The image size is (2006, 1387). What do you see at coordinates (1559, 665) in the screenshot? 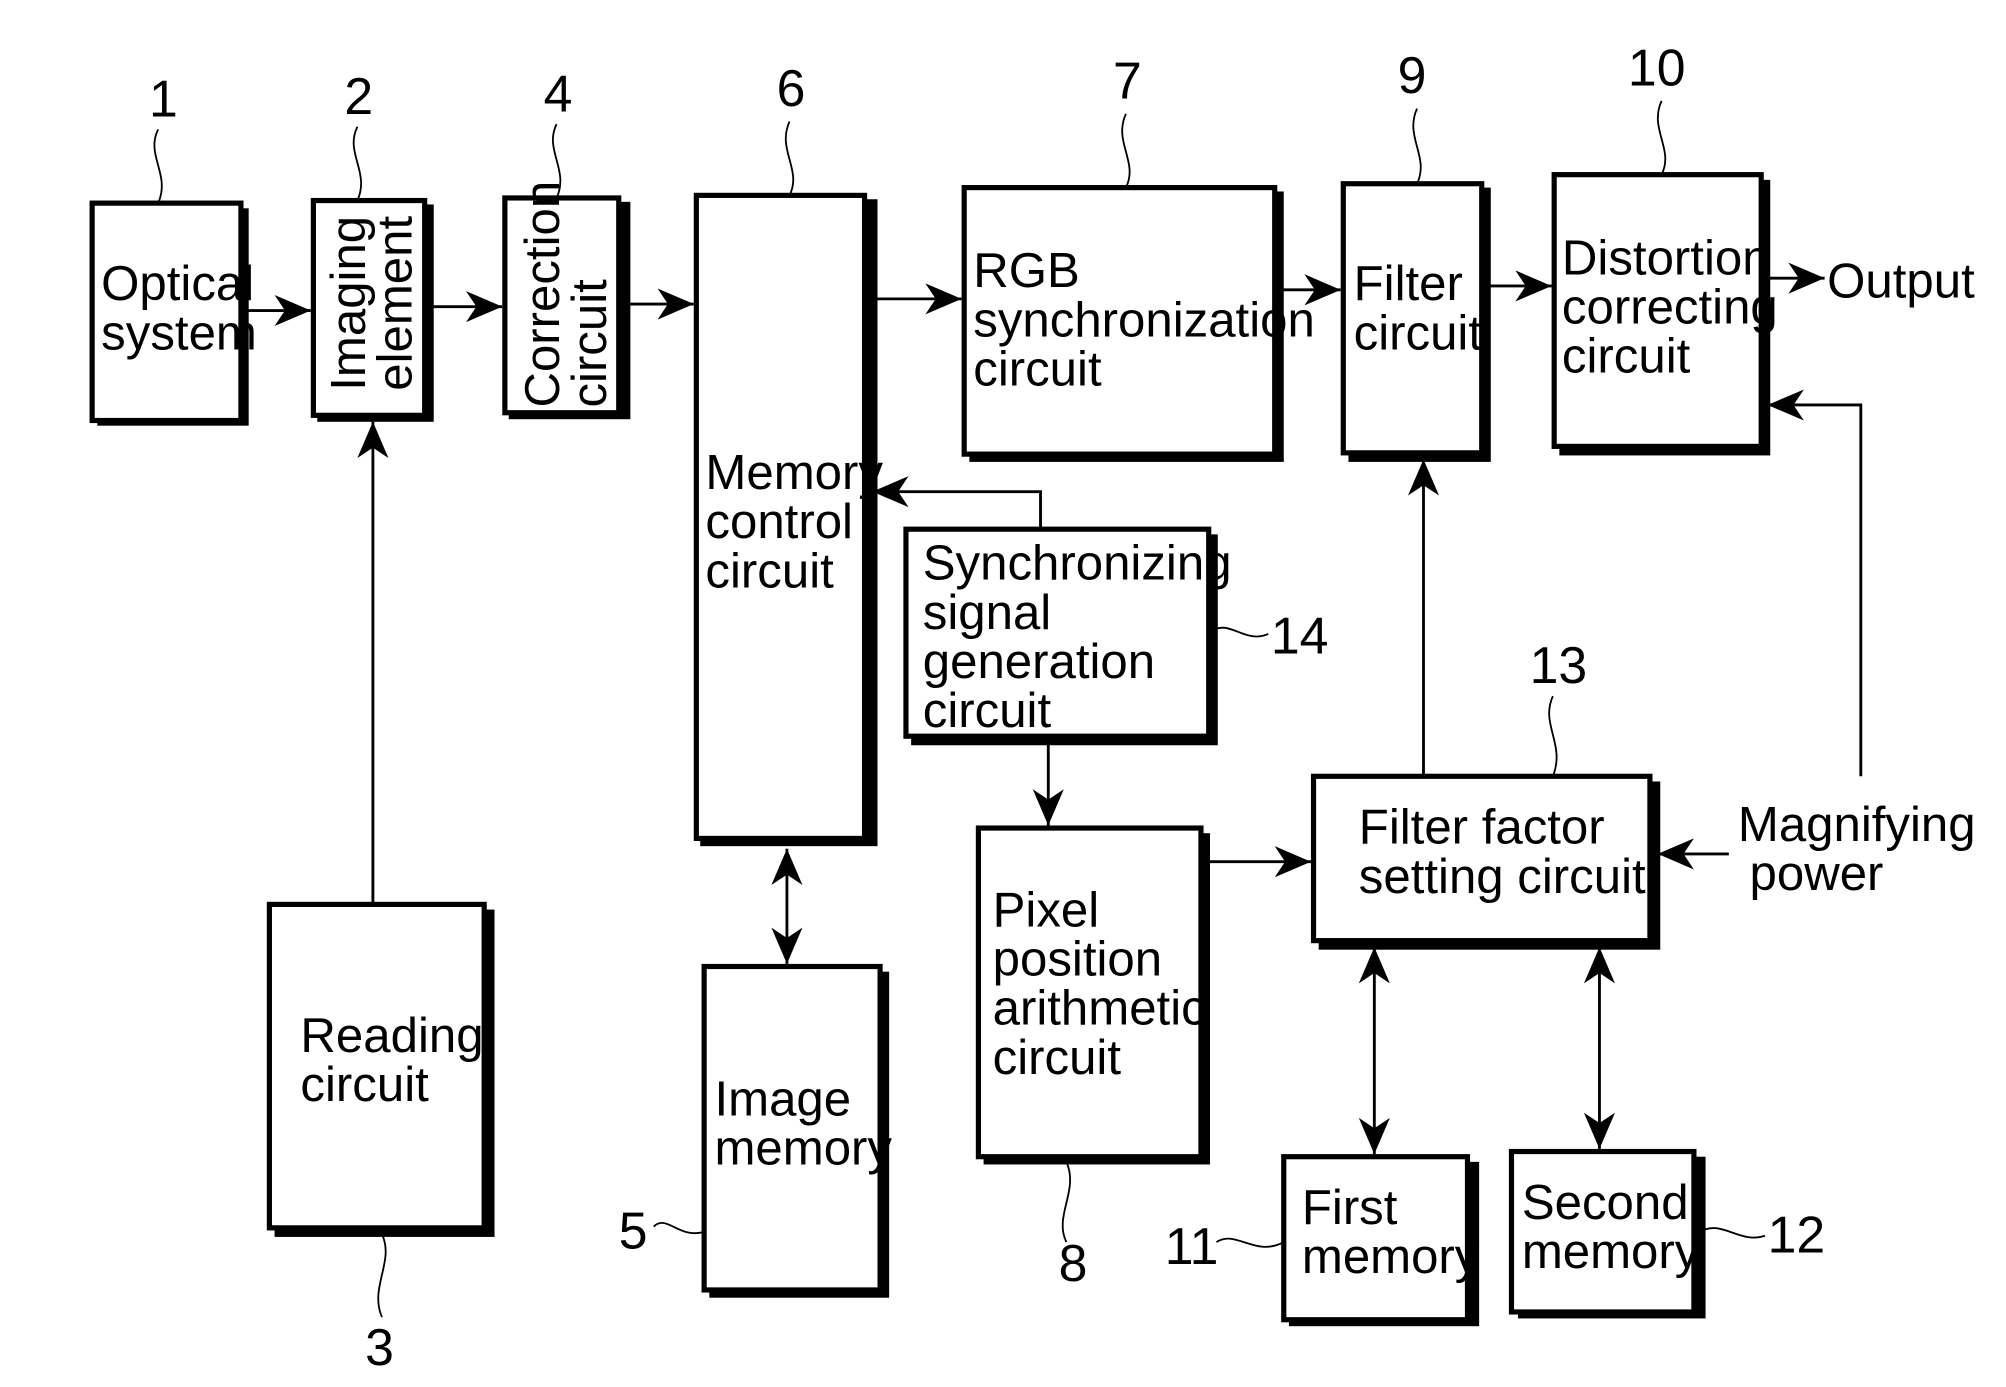
I see `ref-numeral: 13` at bounding box center [1559, 665].